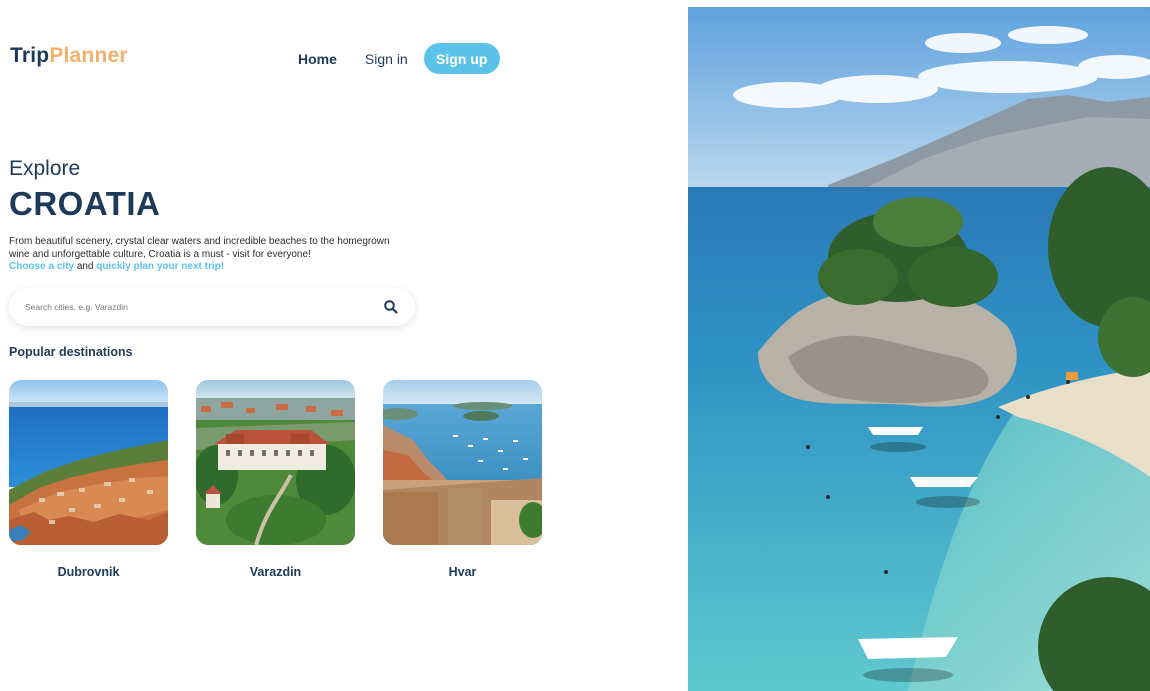 Image resolution: width=1150 pixels, height=691 pixels. I want to click on destination-card-hvar: Hvar, so click(462, 479).